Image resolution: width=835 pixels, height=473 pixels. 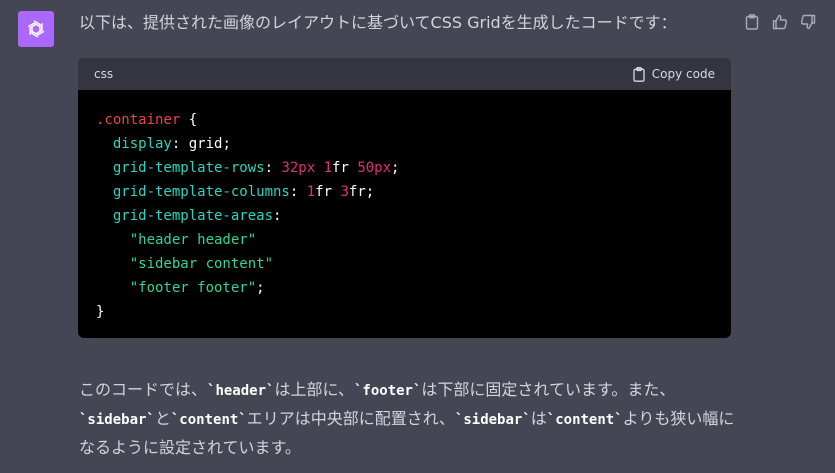 I want to click on thumbs-down-icon, so click(x=808, y=22).